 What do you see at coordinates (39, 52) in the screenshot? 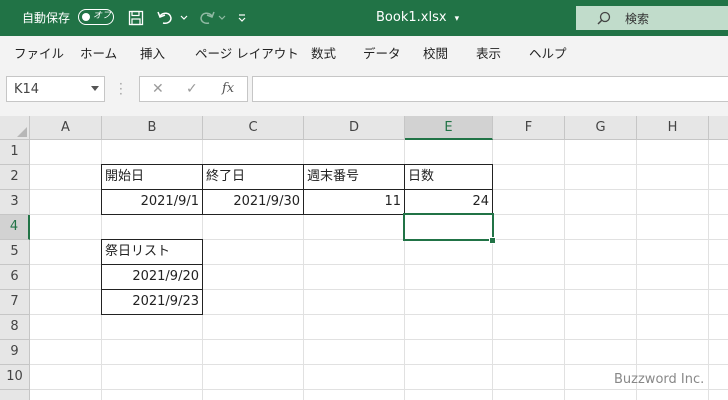
I see `menu-file: ファイル` at bounding box center [39, 52].